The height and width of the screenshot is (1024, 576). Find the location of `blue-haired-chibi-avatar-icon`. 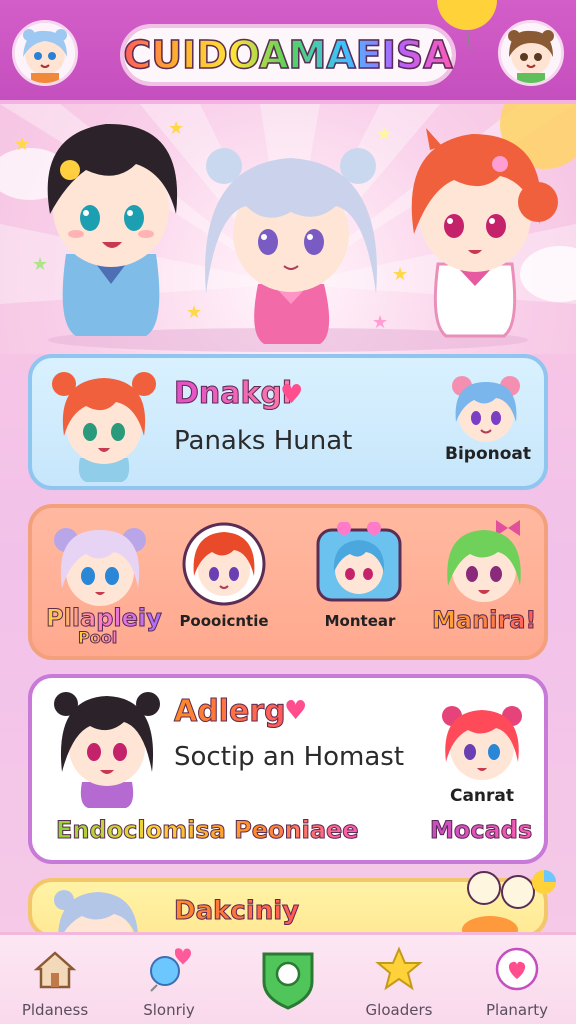

blue-haired-chibi-avatar-icon is located at coordinates (45, 53).